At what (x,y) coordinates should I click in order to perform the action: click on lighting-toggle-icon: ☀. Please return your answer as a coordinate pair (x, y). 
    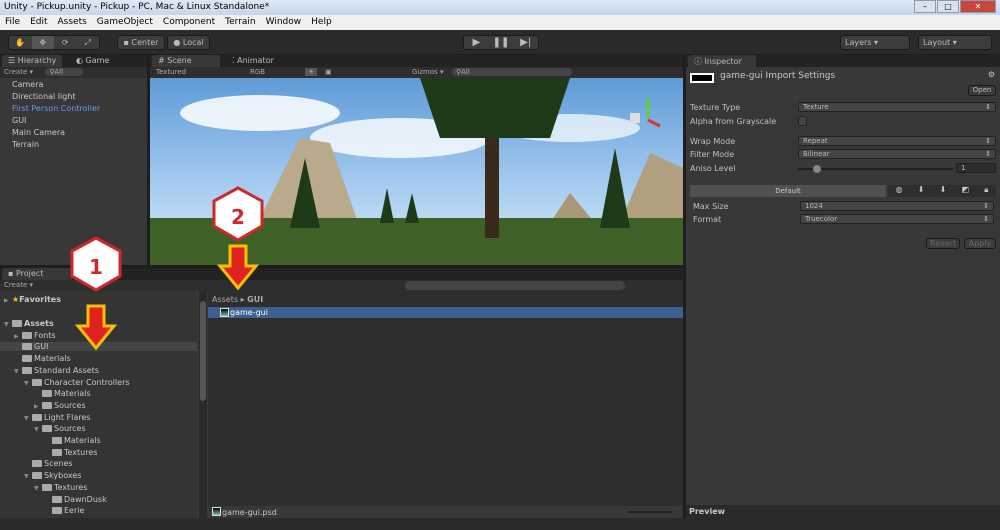
    Looking at the image, I should click on (311, 72).